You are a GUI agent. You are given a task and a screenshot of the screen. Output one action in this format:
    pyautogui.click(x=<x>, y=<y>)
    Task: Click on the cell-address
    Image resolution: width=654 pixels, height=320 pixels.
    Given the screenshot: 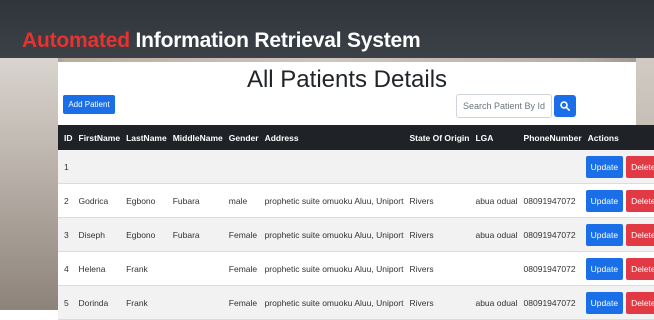 What is the action you would take?
    pyautogui.click(x=331, y=167)
    